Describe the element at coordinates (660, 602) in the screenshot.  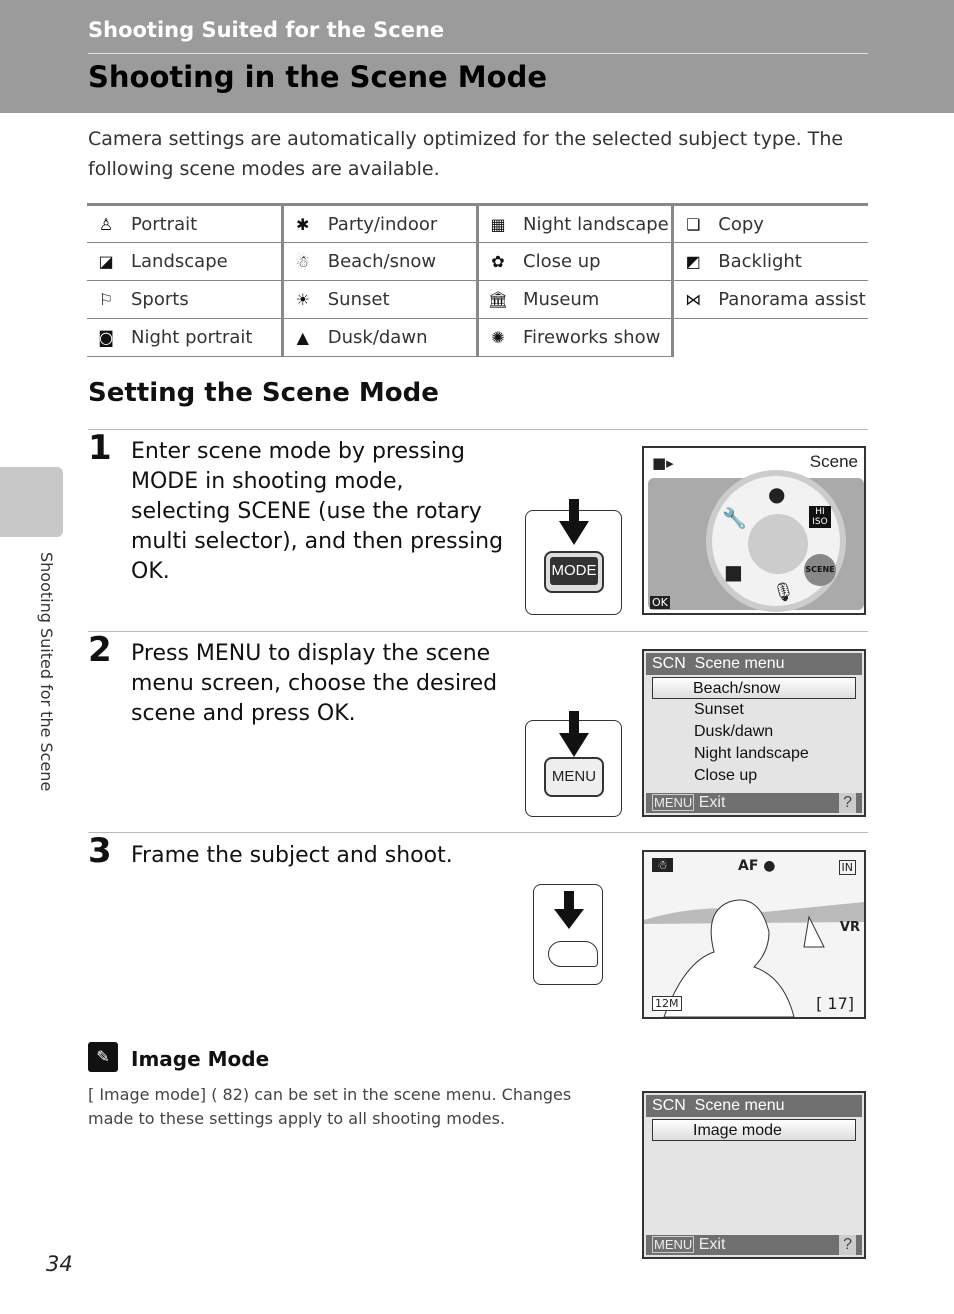
I see `ok-icon: OK` at that location.